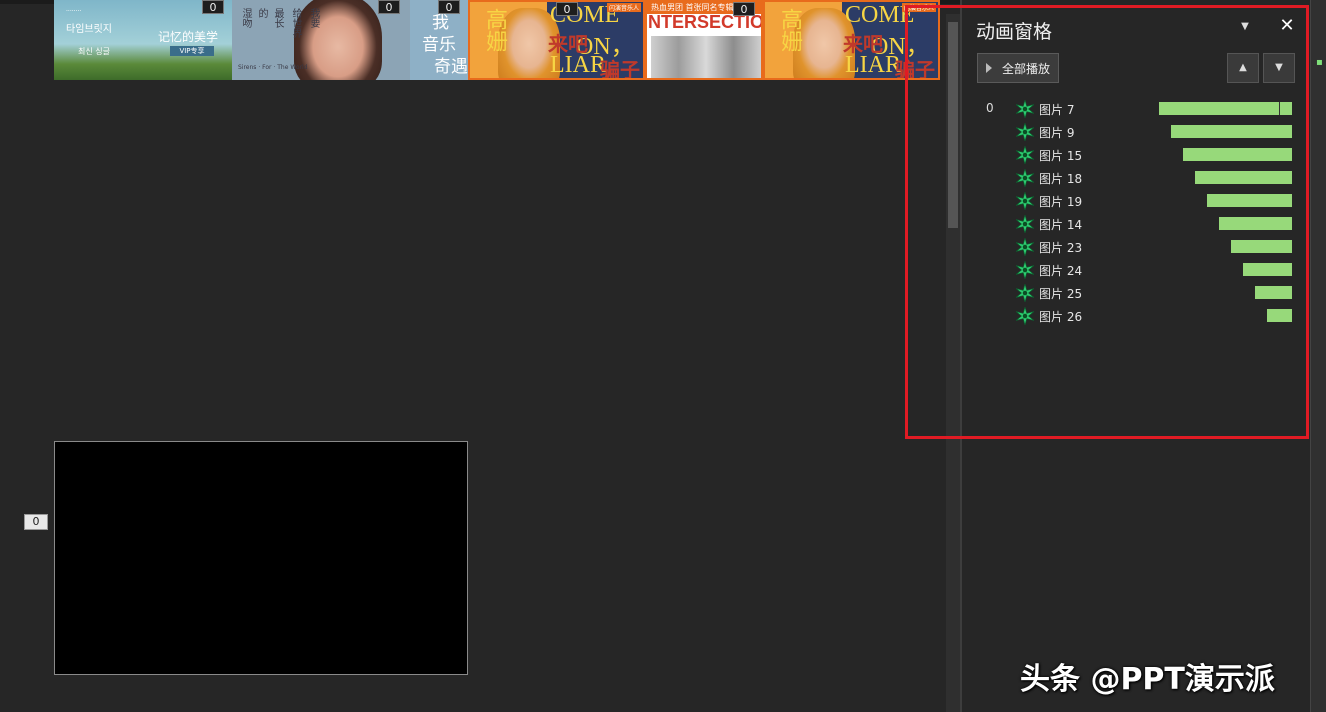  I want to click on slide-canvas, so click(261, 558).